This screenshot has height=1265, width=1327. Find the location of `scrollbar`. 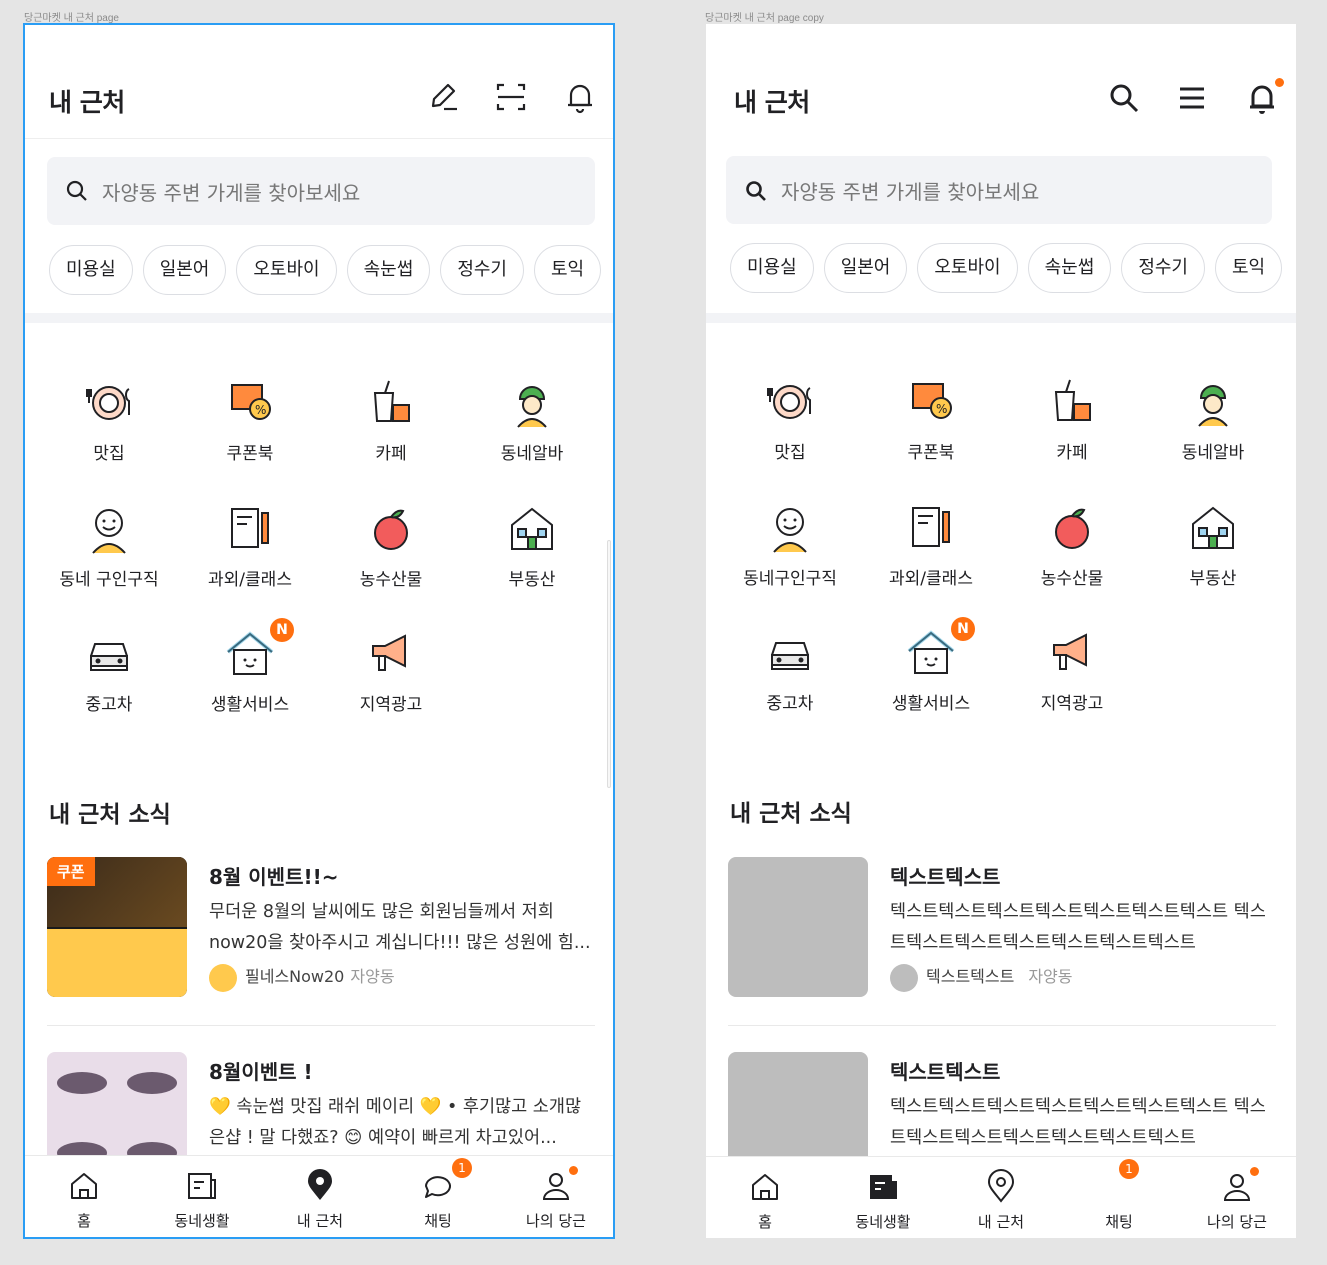

scrollbar is located at coordinates (609, 664).